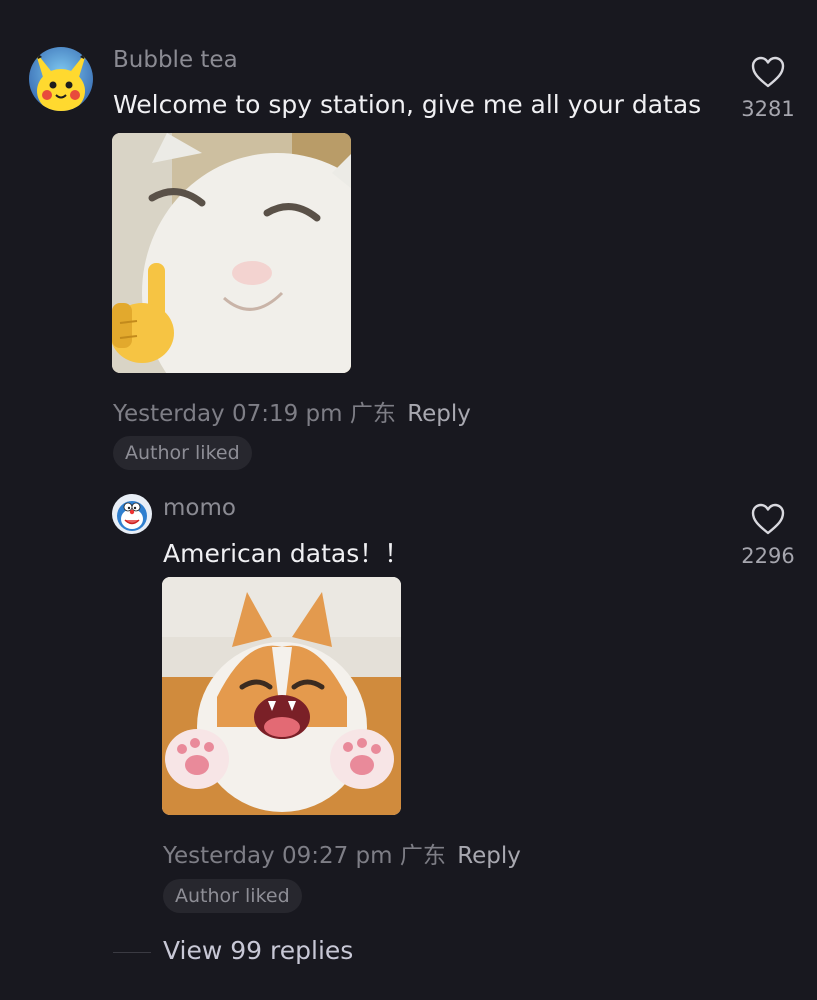 This screenshot has width=817, height=1000. Describe the element at coordinates (199, 508) in the screenshot. I see `reply-username: momo` at that location.